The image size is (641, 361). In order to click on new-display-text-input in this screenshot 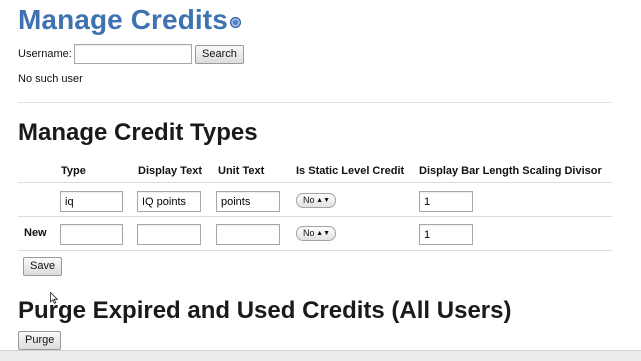, I will do `click(169, 234)`.